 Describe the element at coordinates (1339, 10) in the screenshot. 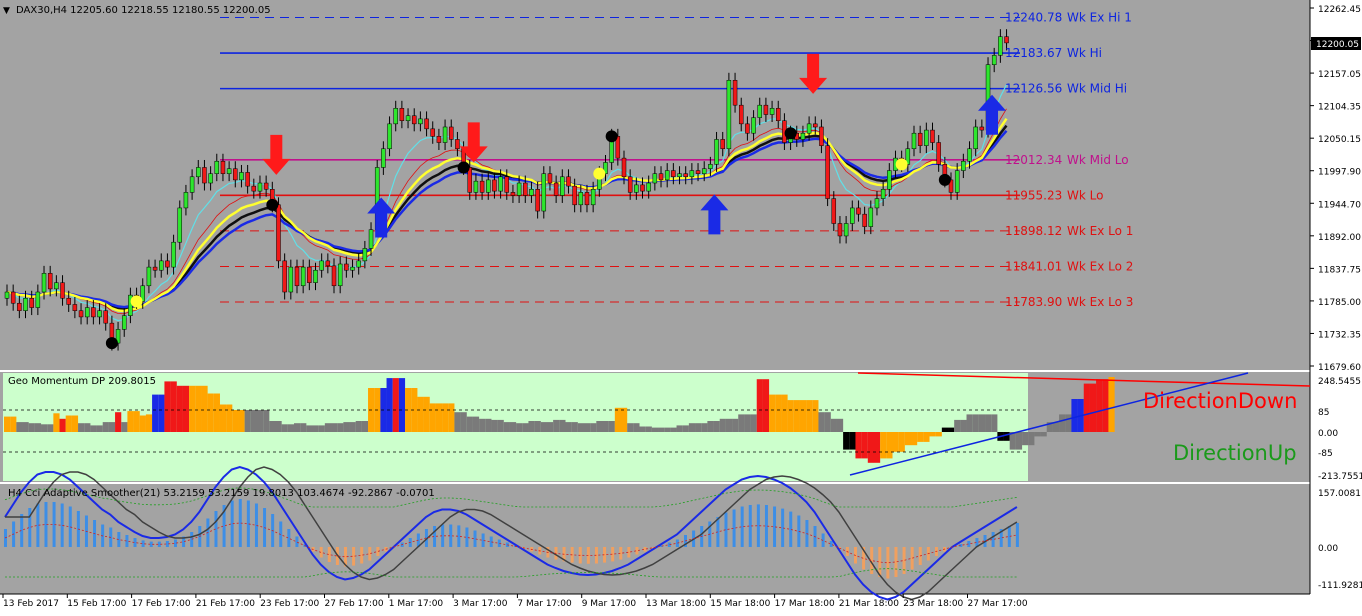

I see `price-tick-label: 12262.45` at that location.